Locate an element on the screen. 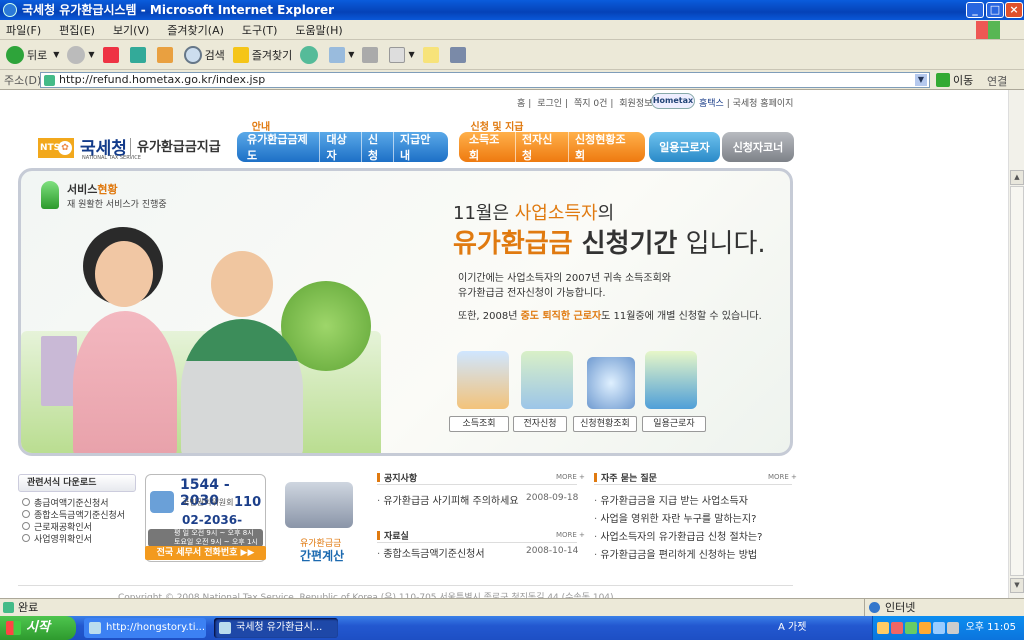  forward-dropdown-icon: ▼ is located at coordinates (91, 54).